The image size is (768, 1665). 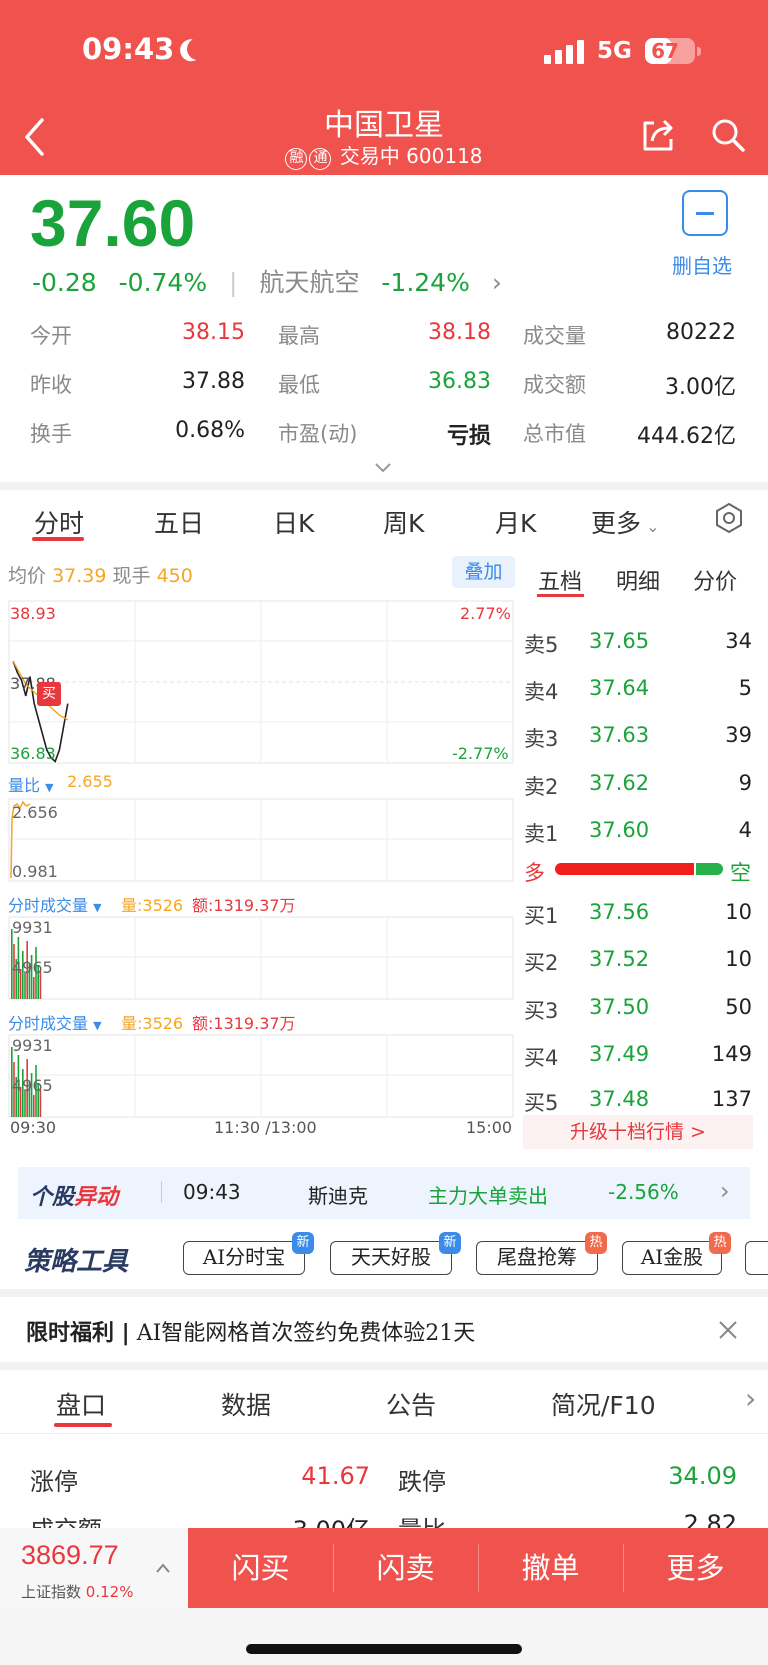 What do you see at coordinates (468, 436) in the screenshot?
I see `stat-value: 亏损` at bounding box center [468, 436].